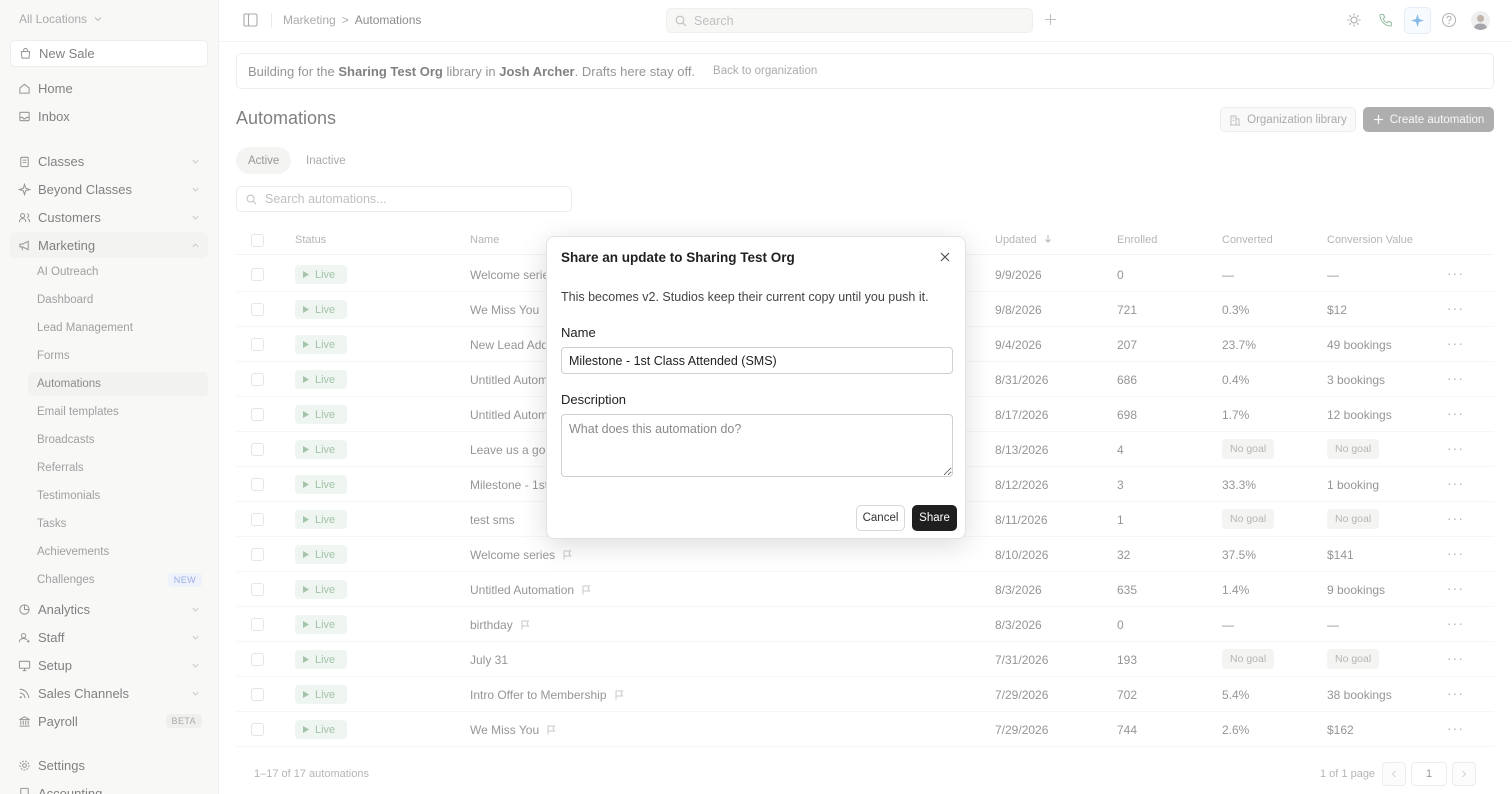 This screenshot has height=794, width=1512. Describe the element at coordinates (757, 360) in the screenshot. I see `name-field` at that location.